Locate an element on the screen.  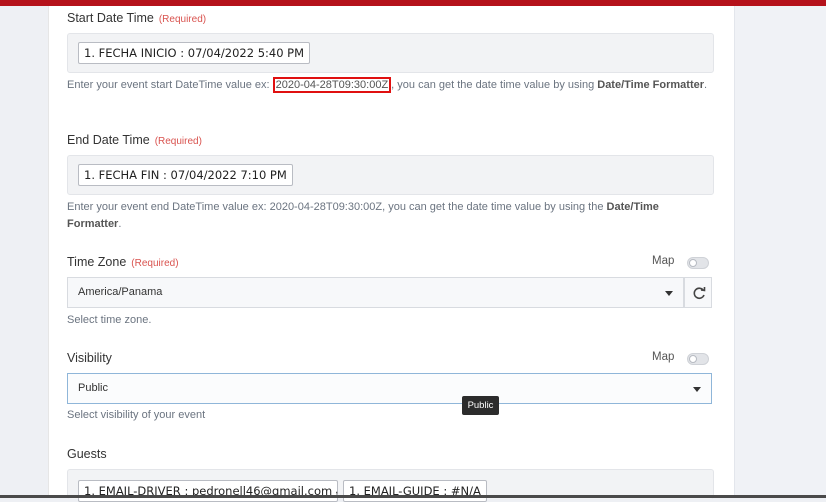
formatter-link: Formatter is located at coordinates (93, 224).